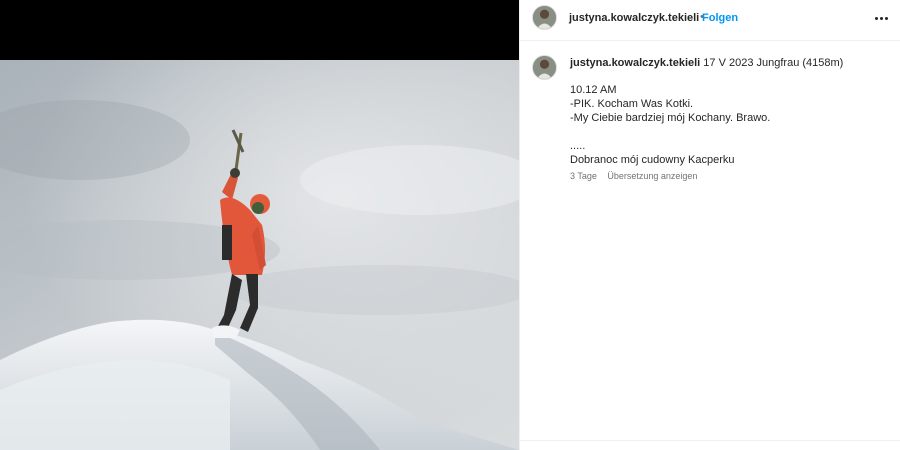 The image size is (900, 450). I want to click on show-translation-link: Übersetzung anzeigen, so click(652, 176).